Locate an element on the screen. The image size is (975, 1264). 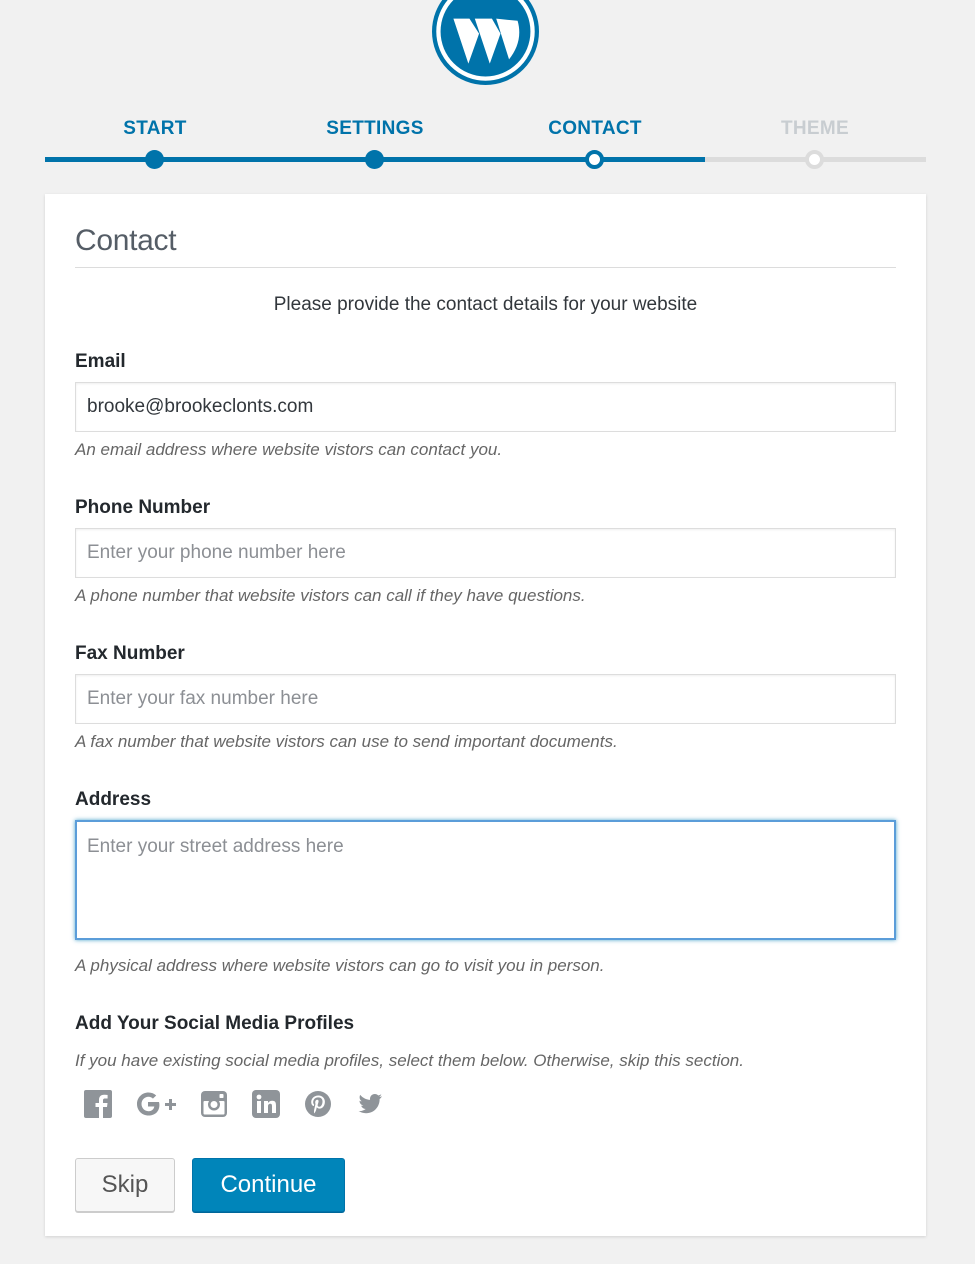
pinterest-icon is located at coordinates (318, 1104).